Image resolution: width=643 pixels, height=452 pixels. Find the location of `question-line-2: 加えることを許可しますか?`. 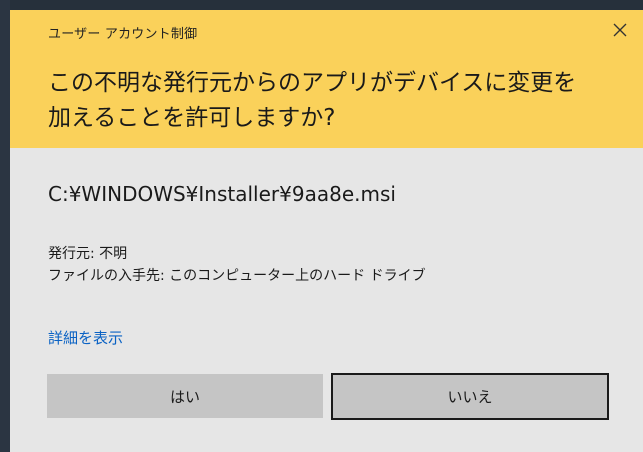

question-line-2: 加えることを許可しますか? is located at coordinates (192, 118).